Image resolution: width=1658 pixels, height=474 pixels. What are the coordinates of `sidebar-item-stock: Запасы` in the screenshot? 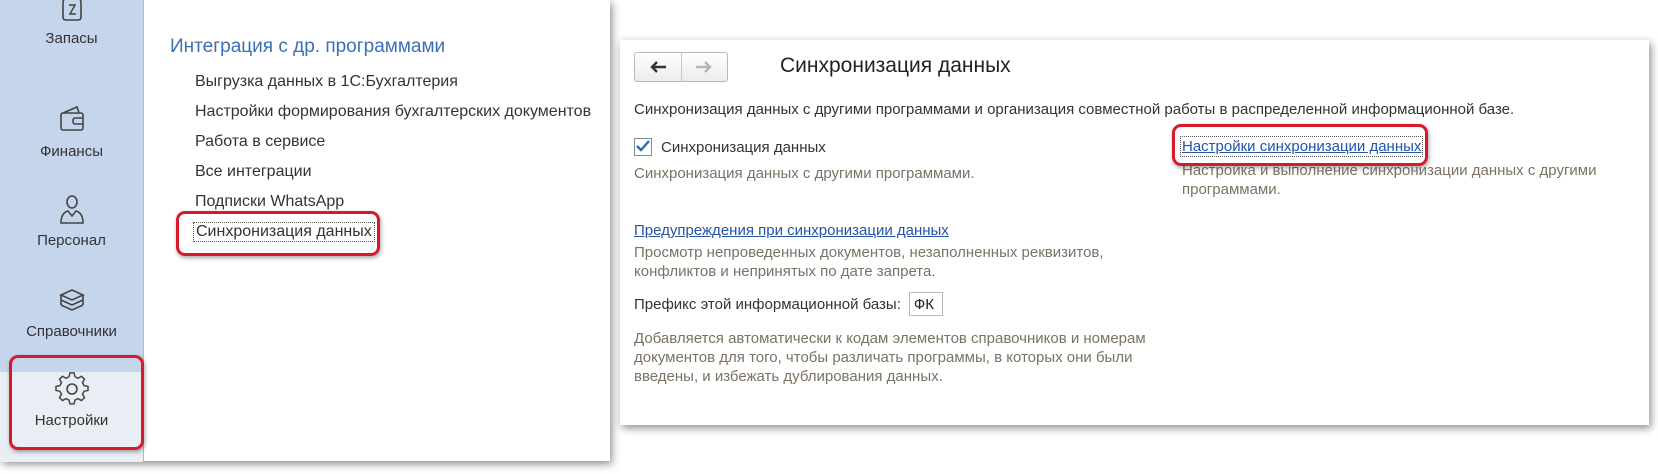 It's located at (71, 40).